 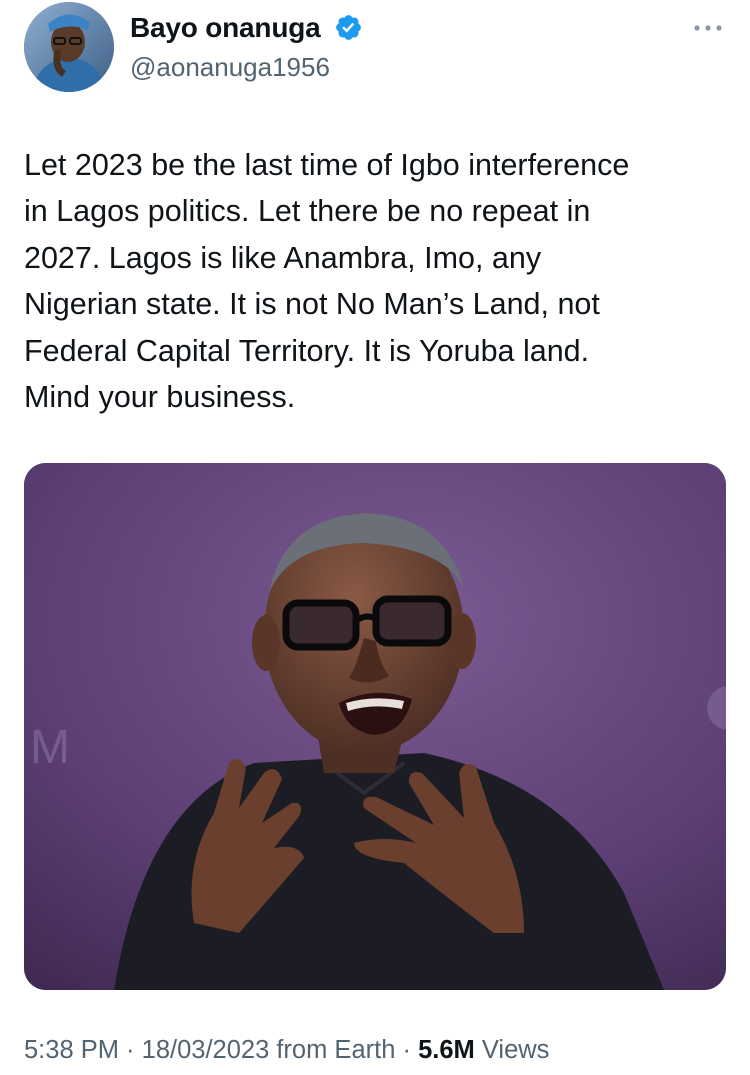 What do you see at coordinates (206, 1050) in the screenshot?
I see `tweet-date: 18/03/2023` at bounding box center [206, 1050].